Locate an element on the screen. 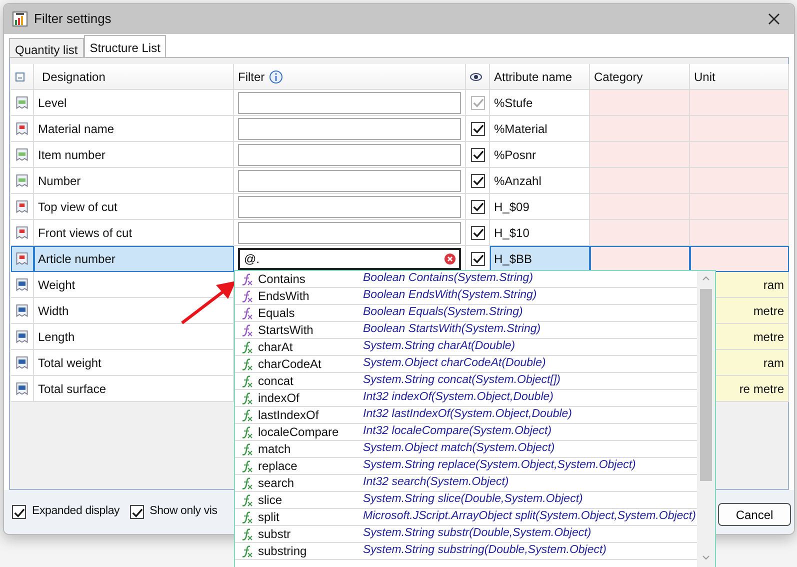 This screenshot has width=797, height=567. autocomplete-item: charCodeAt System.Object charCodeAt(Double) is located at coordinates (466, 364).